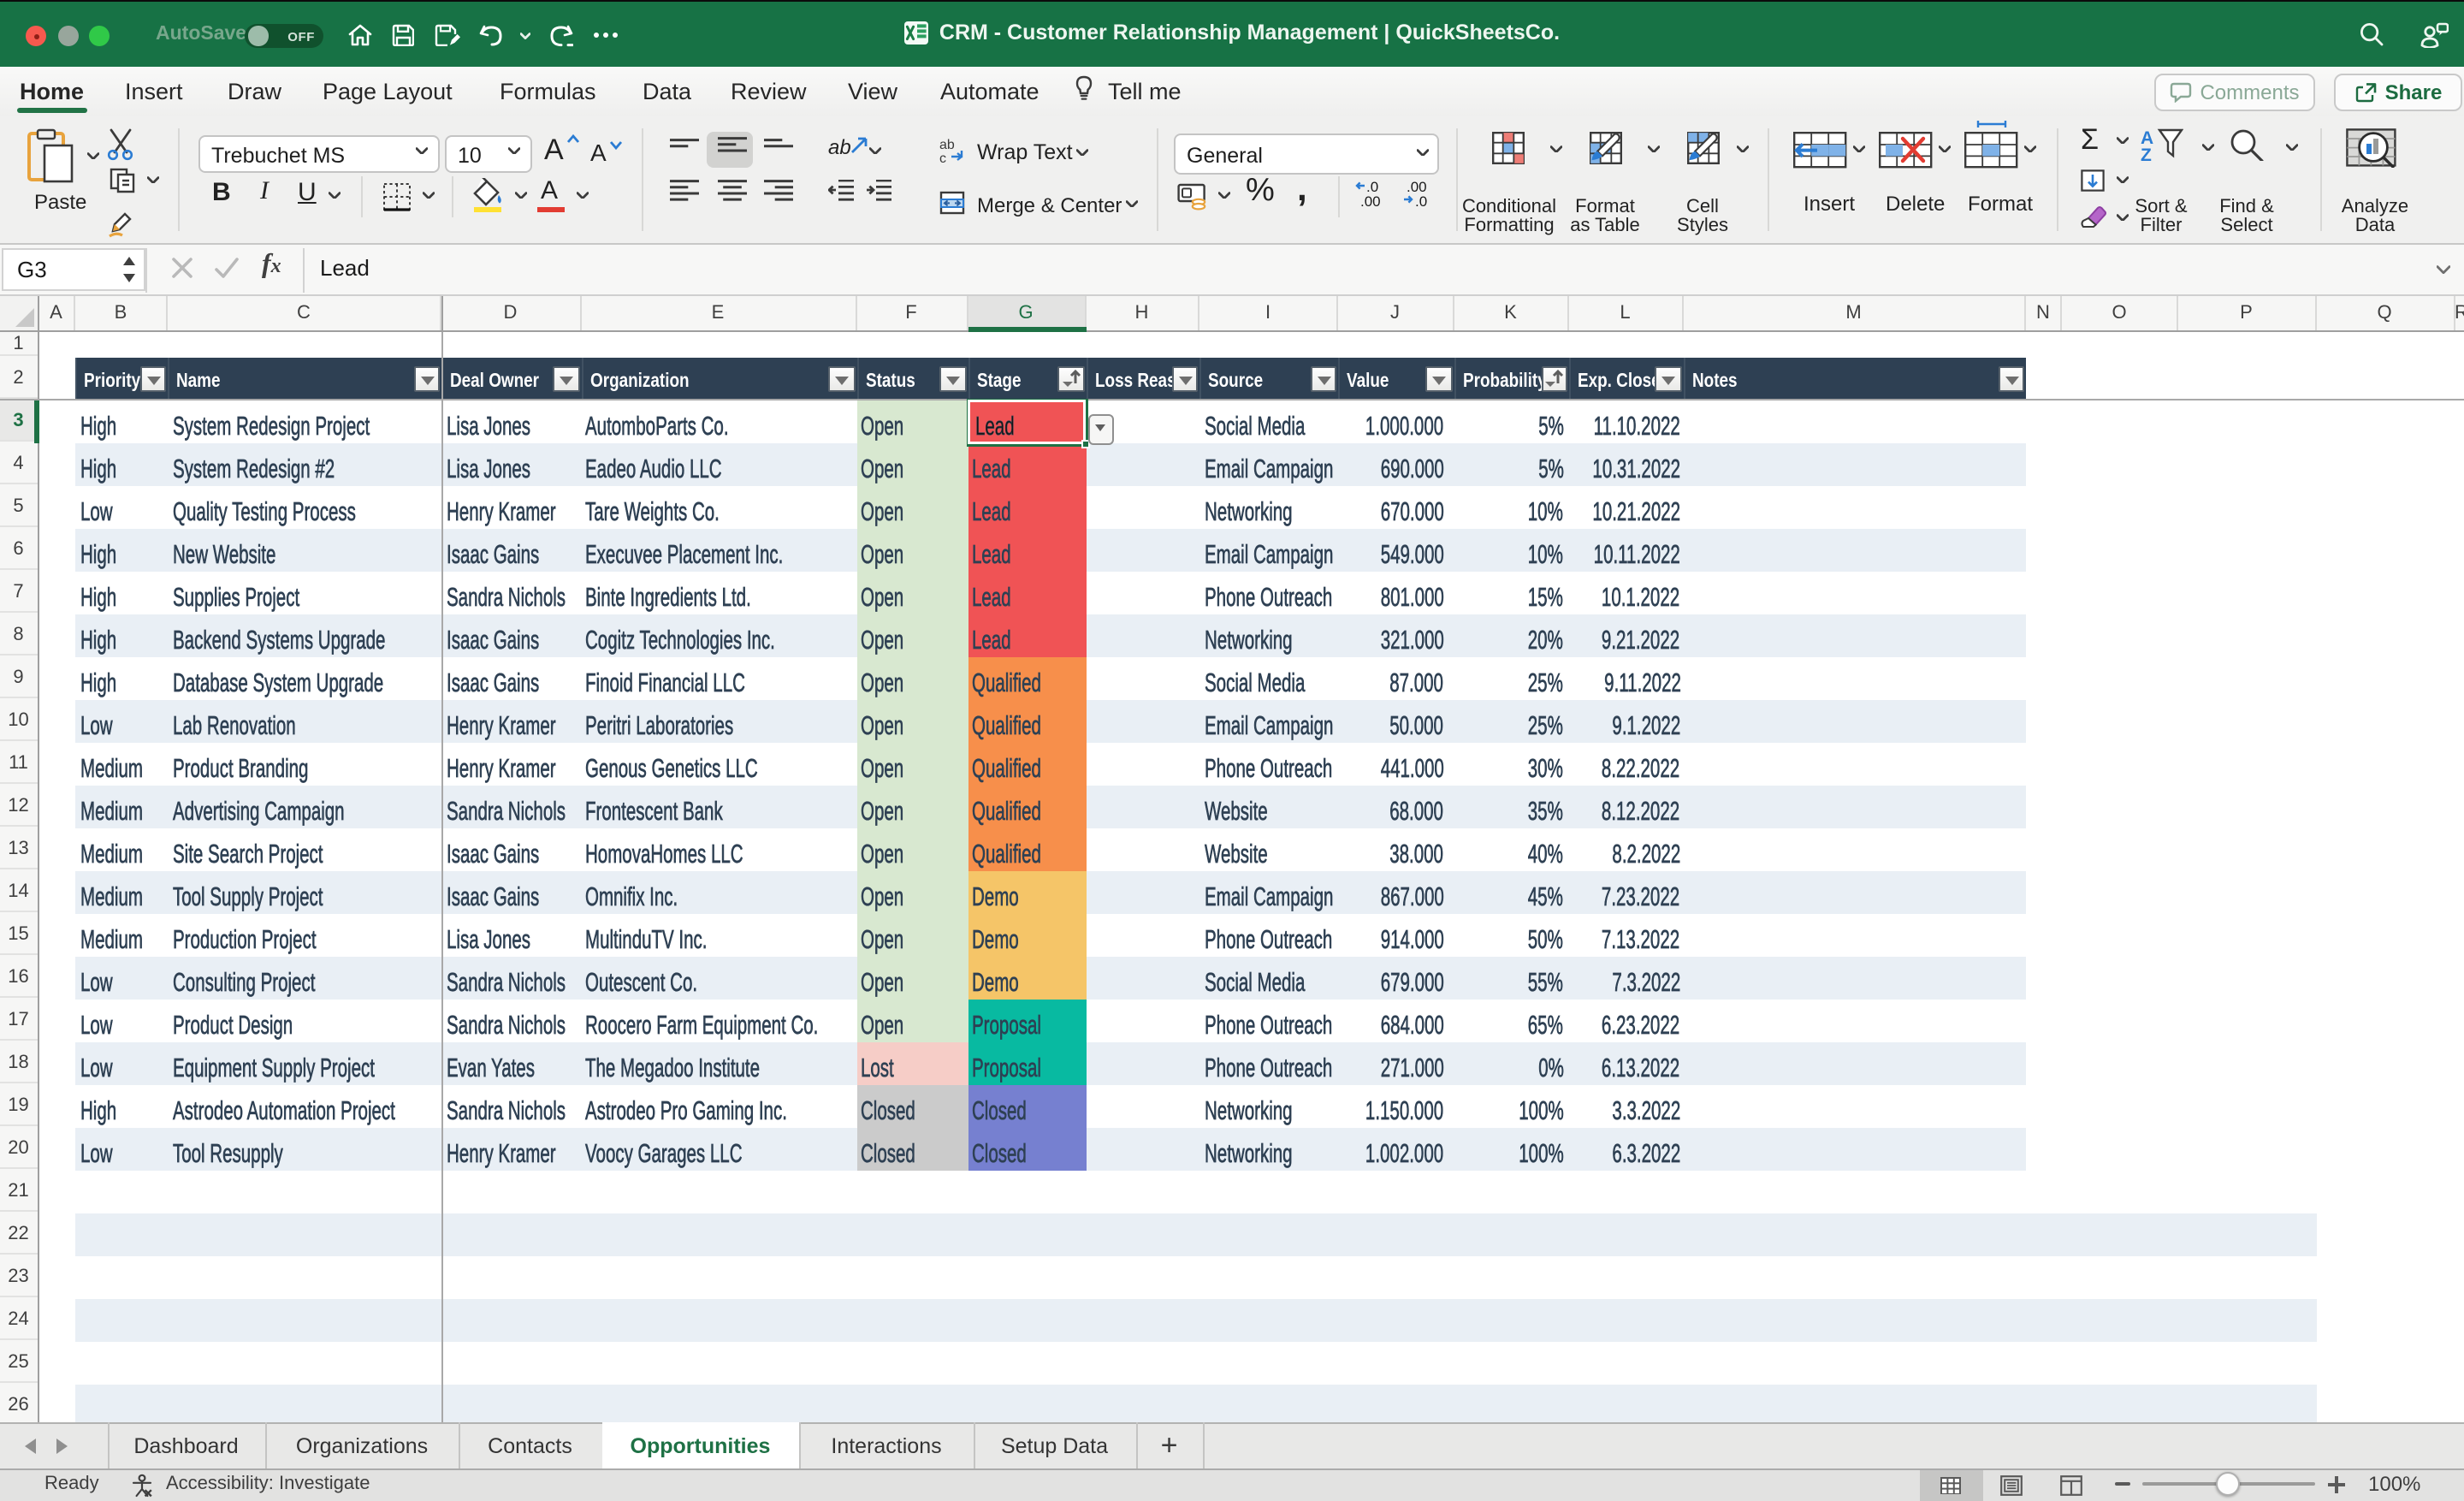 This screenshot has width=2464, height=1501. I want to click on svg-text: .0, so click(1421, 201).